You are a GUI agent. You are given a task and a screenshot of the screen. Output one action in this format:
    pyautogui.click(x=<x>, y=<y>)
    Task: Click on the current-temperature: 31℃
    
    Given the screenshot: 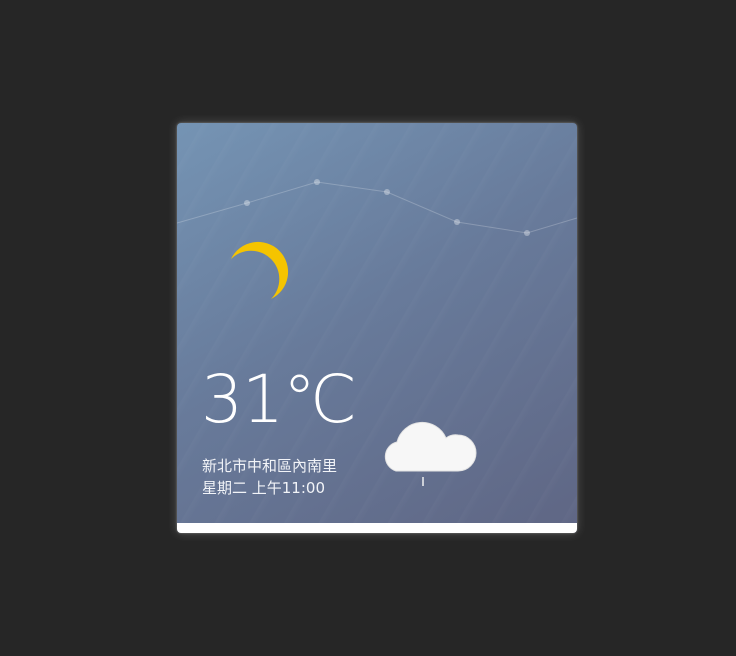 What is the action you would take?
    pyautogui.click(x=279, y=400)
    